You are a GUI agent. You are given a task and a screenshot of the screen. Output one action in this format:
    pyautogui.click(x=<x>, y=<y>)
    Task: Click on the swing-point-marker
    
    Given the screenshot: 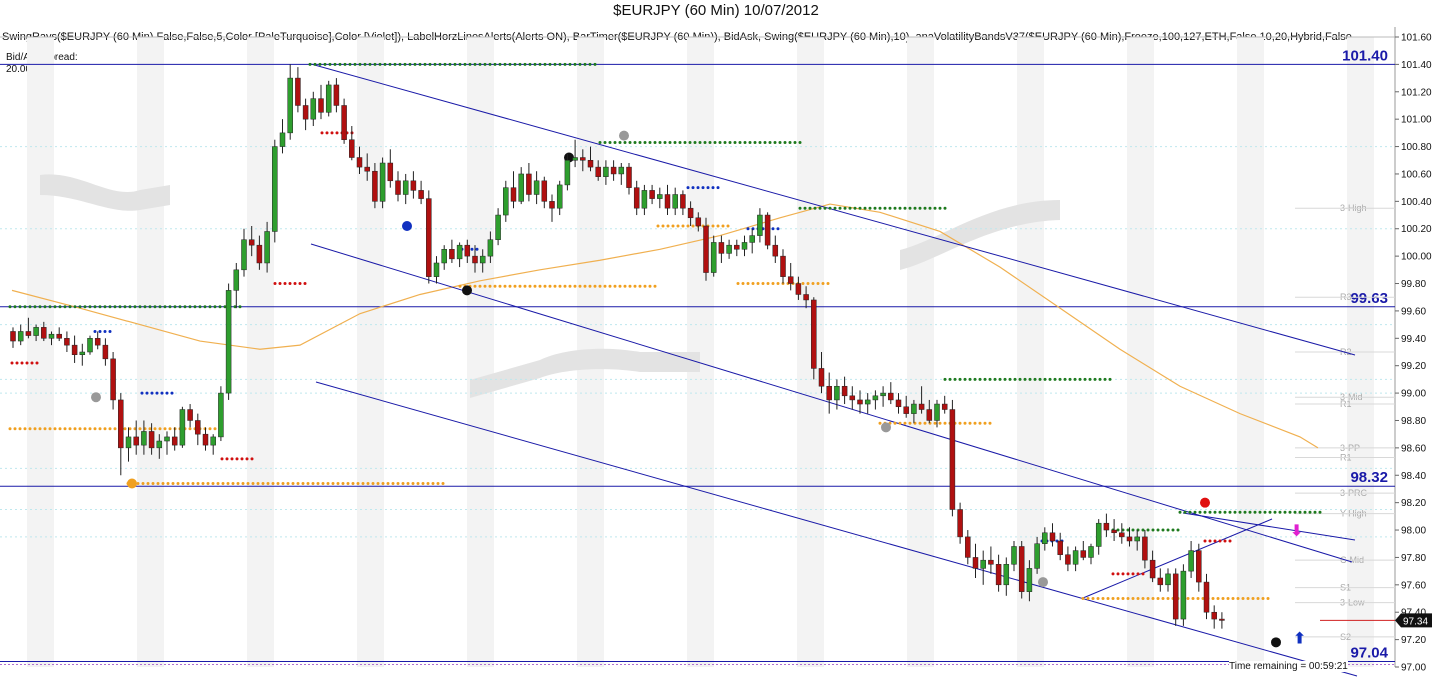 What is the action you would take?
    pyautogui.click(x=407, y=226)
    